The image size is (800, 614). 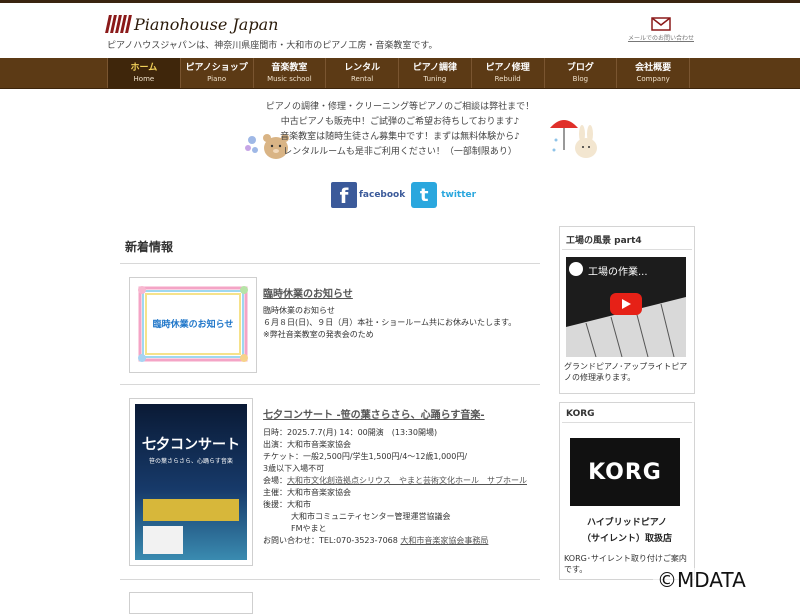 I want to click on news-title-link: 七夕コンサート -笹の葉さらさら、心踊らす音楽-, so click(x=374, y=413).